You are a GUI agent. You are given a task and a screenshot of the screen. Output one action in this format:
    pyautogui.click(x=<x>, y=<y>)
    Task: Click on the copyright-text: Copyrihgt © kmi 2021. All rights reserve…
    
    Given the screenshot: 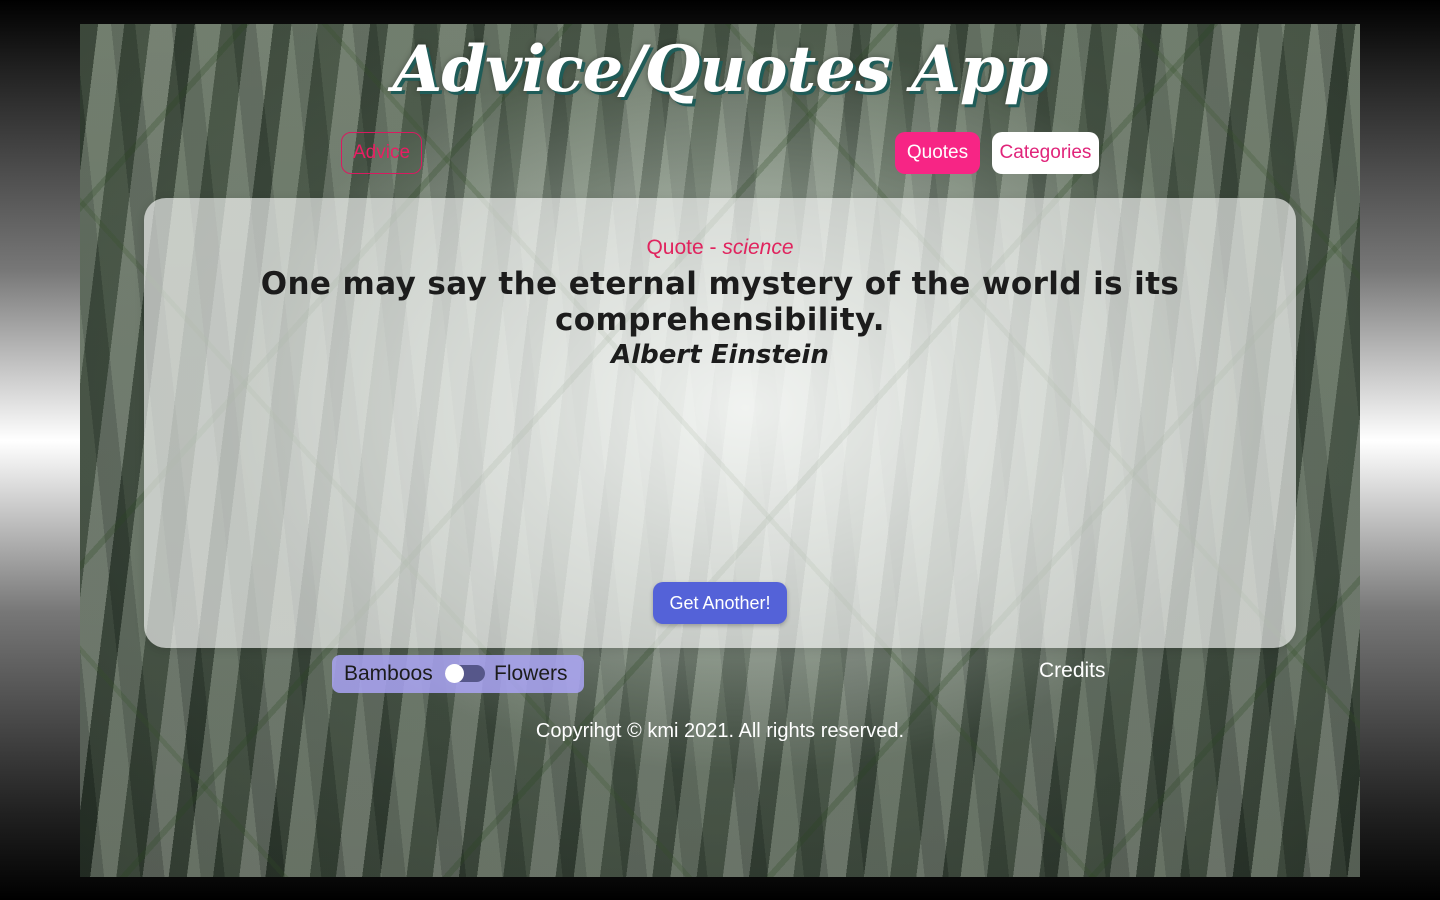 What is the action you would take?
    pyautogui.click(x=720, y=731)
    